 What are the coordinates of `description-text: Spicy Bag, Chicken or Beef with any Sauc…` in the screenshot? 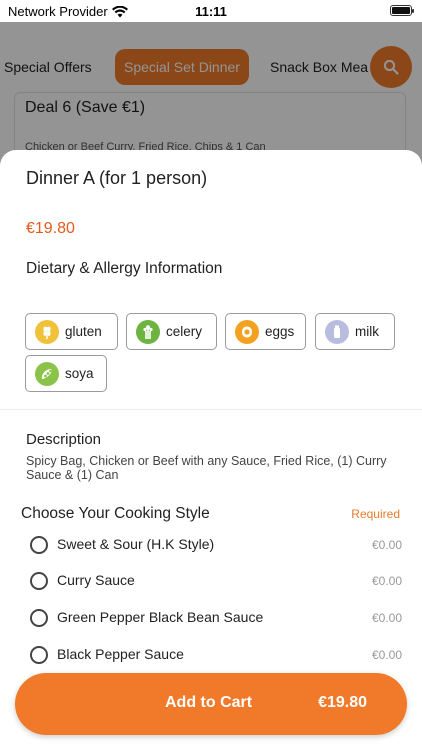 It's located at (206, 468).